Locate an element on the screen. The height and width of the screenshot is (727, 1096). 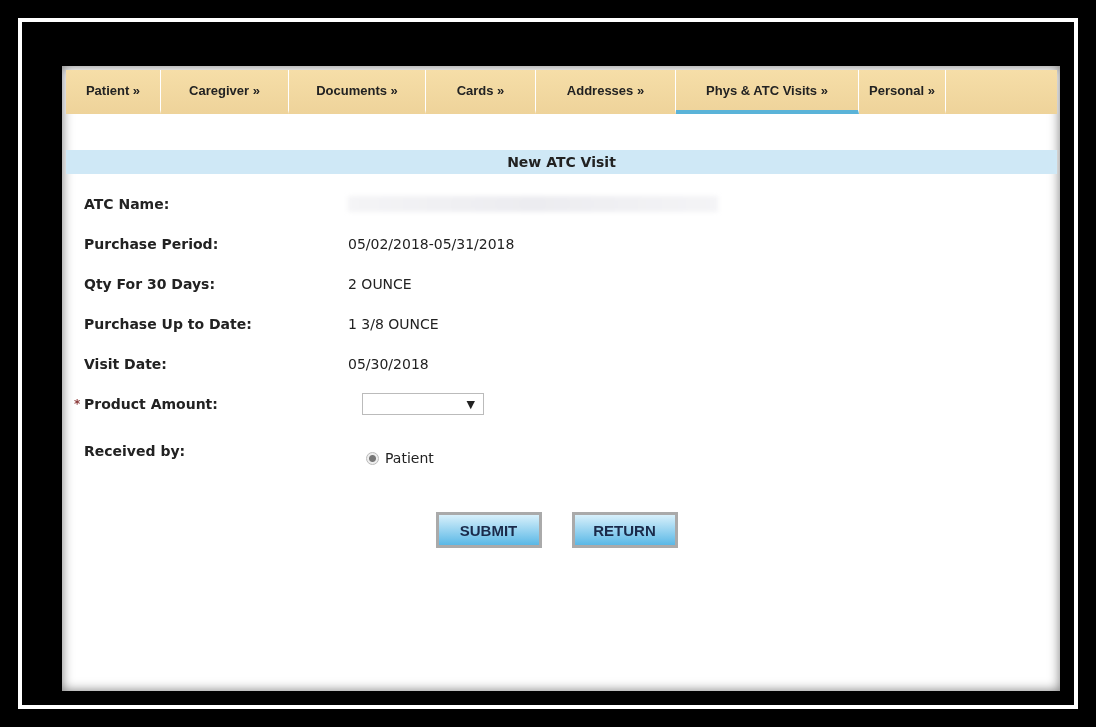
tab: Caregiver » is located at coordinates (225, 92).